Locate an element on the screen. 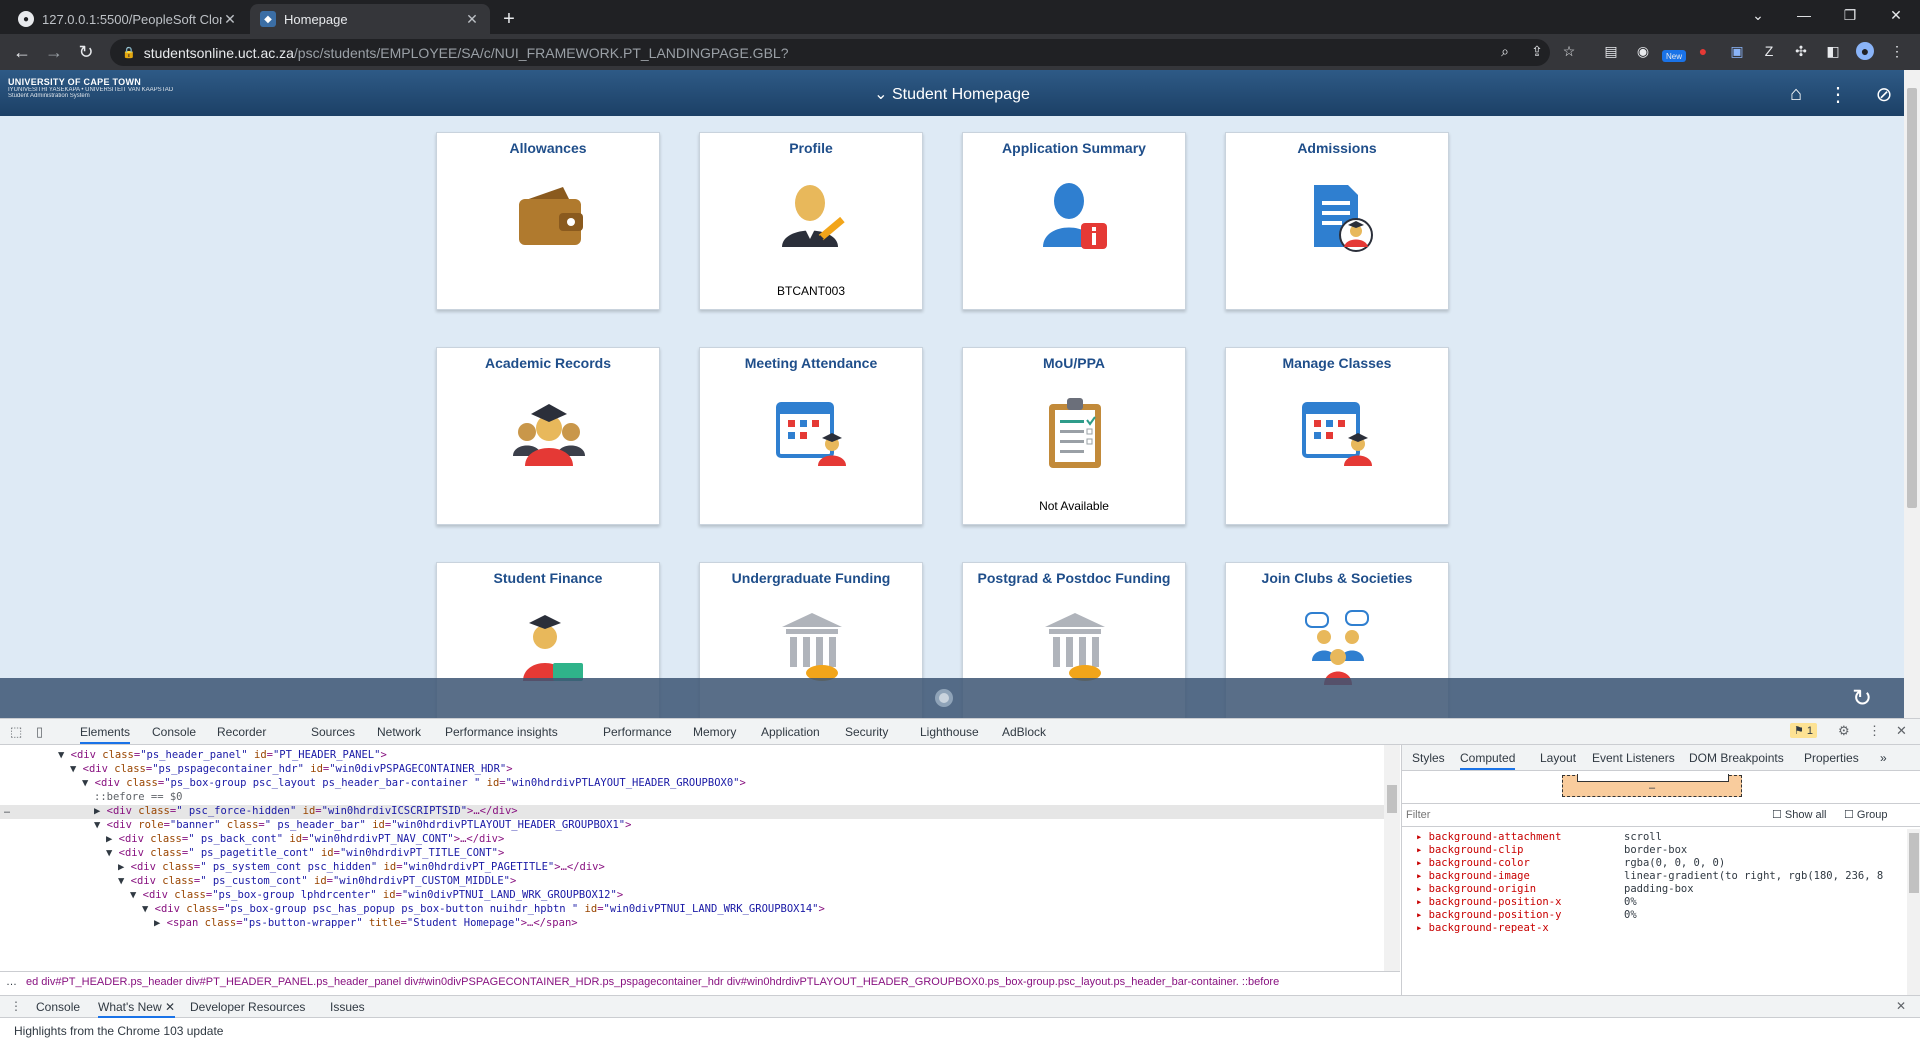  actions-menu-icon: ⋮ is located at coordinates (1838, 94).